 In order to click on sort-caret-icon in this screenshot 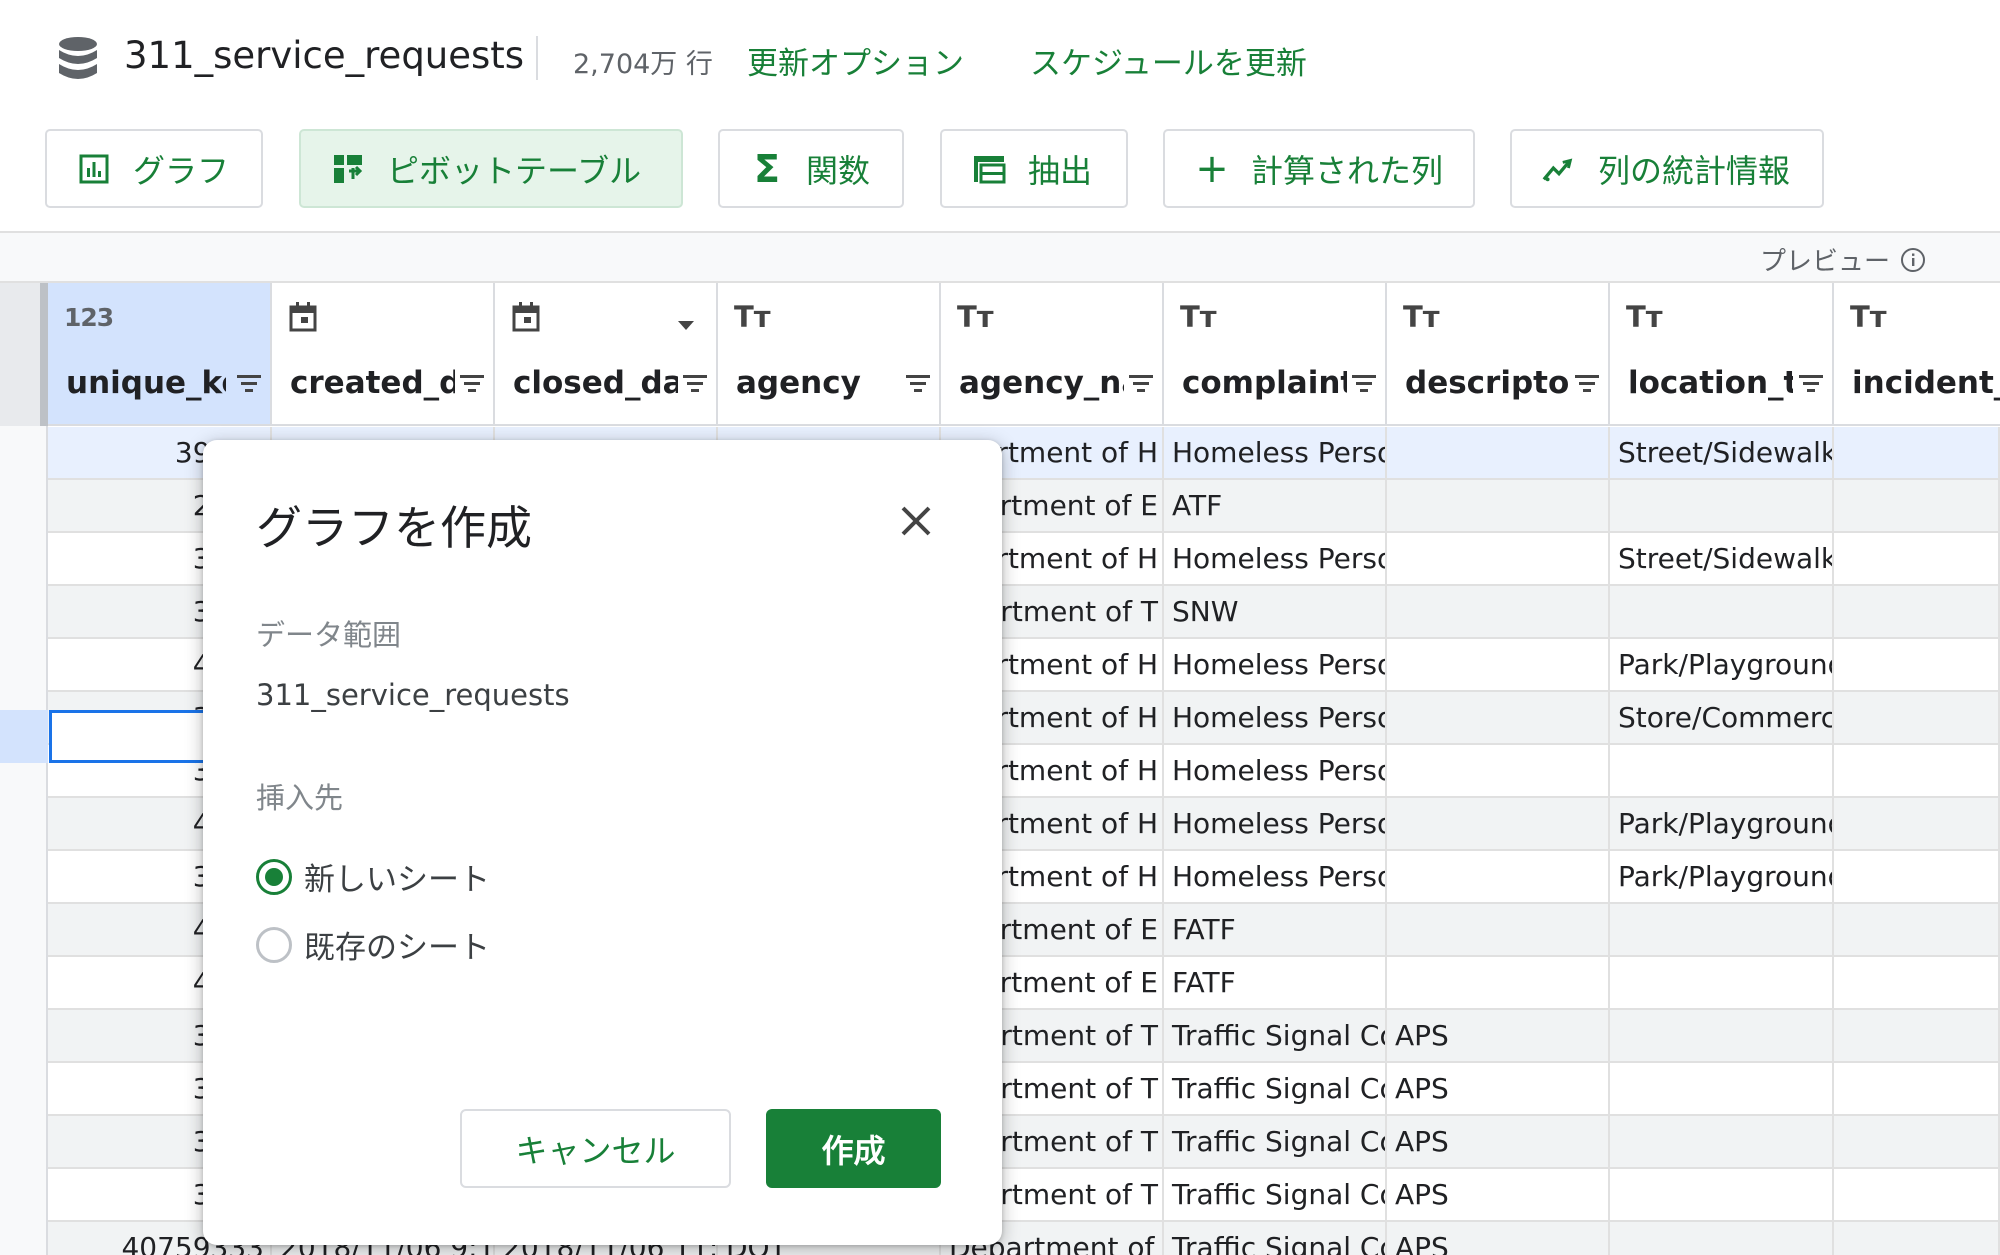, I will do `click(686, 325)`.